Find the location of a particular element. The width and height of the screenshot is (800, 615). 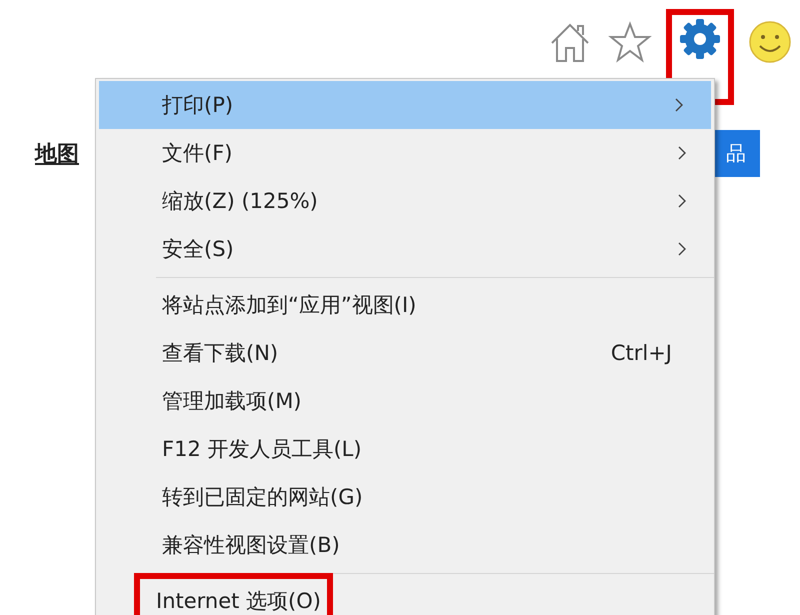

menu-item: 将站点添加到“应用”视图(I) is located at coordinates (405, 305).